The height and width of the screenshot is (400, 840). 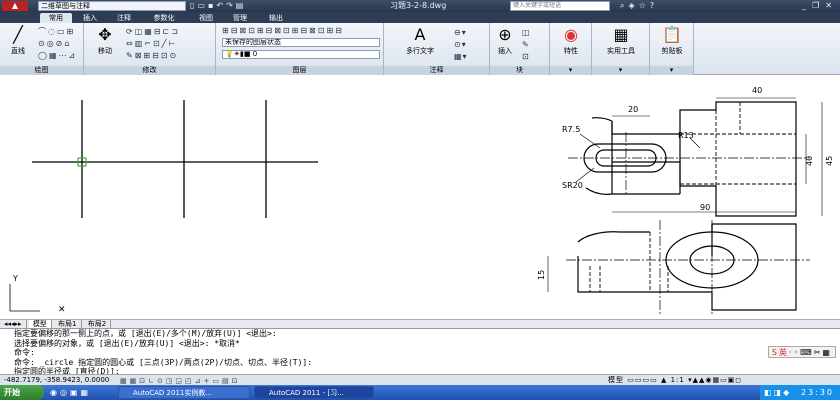 I want to click on insert-button: ⊕ 插入, so click(x=505, y=41).